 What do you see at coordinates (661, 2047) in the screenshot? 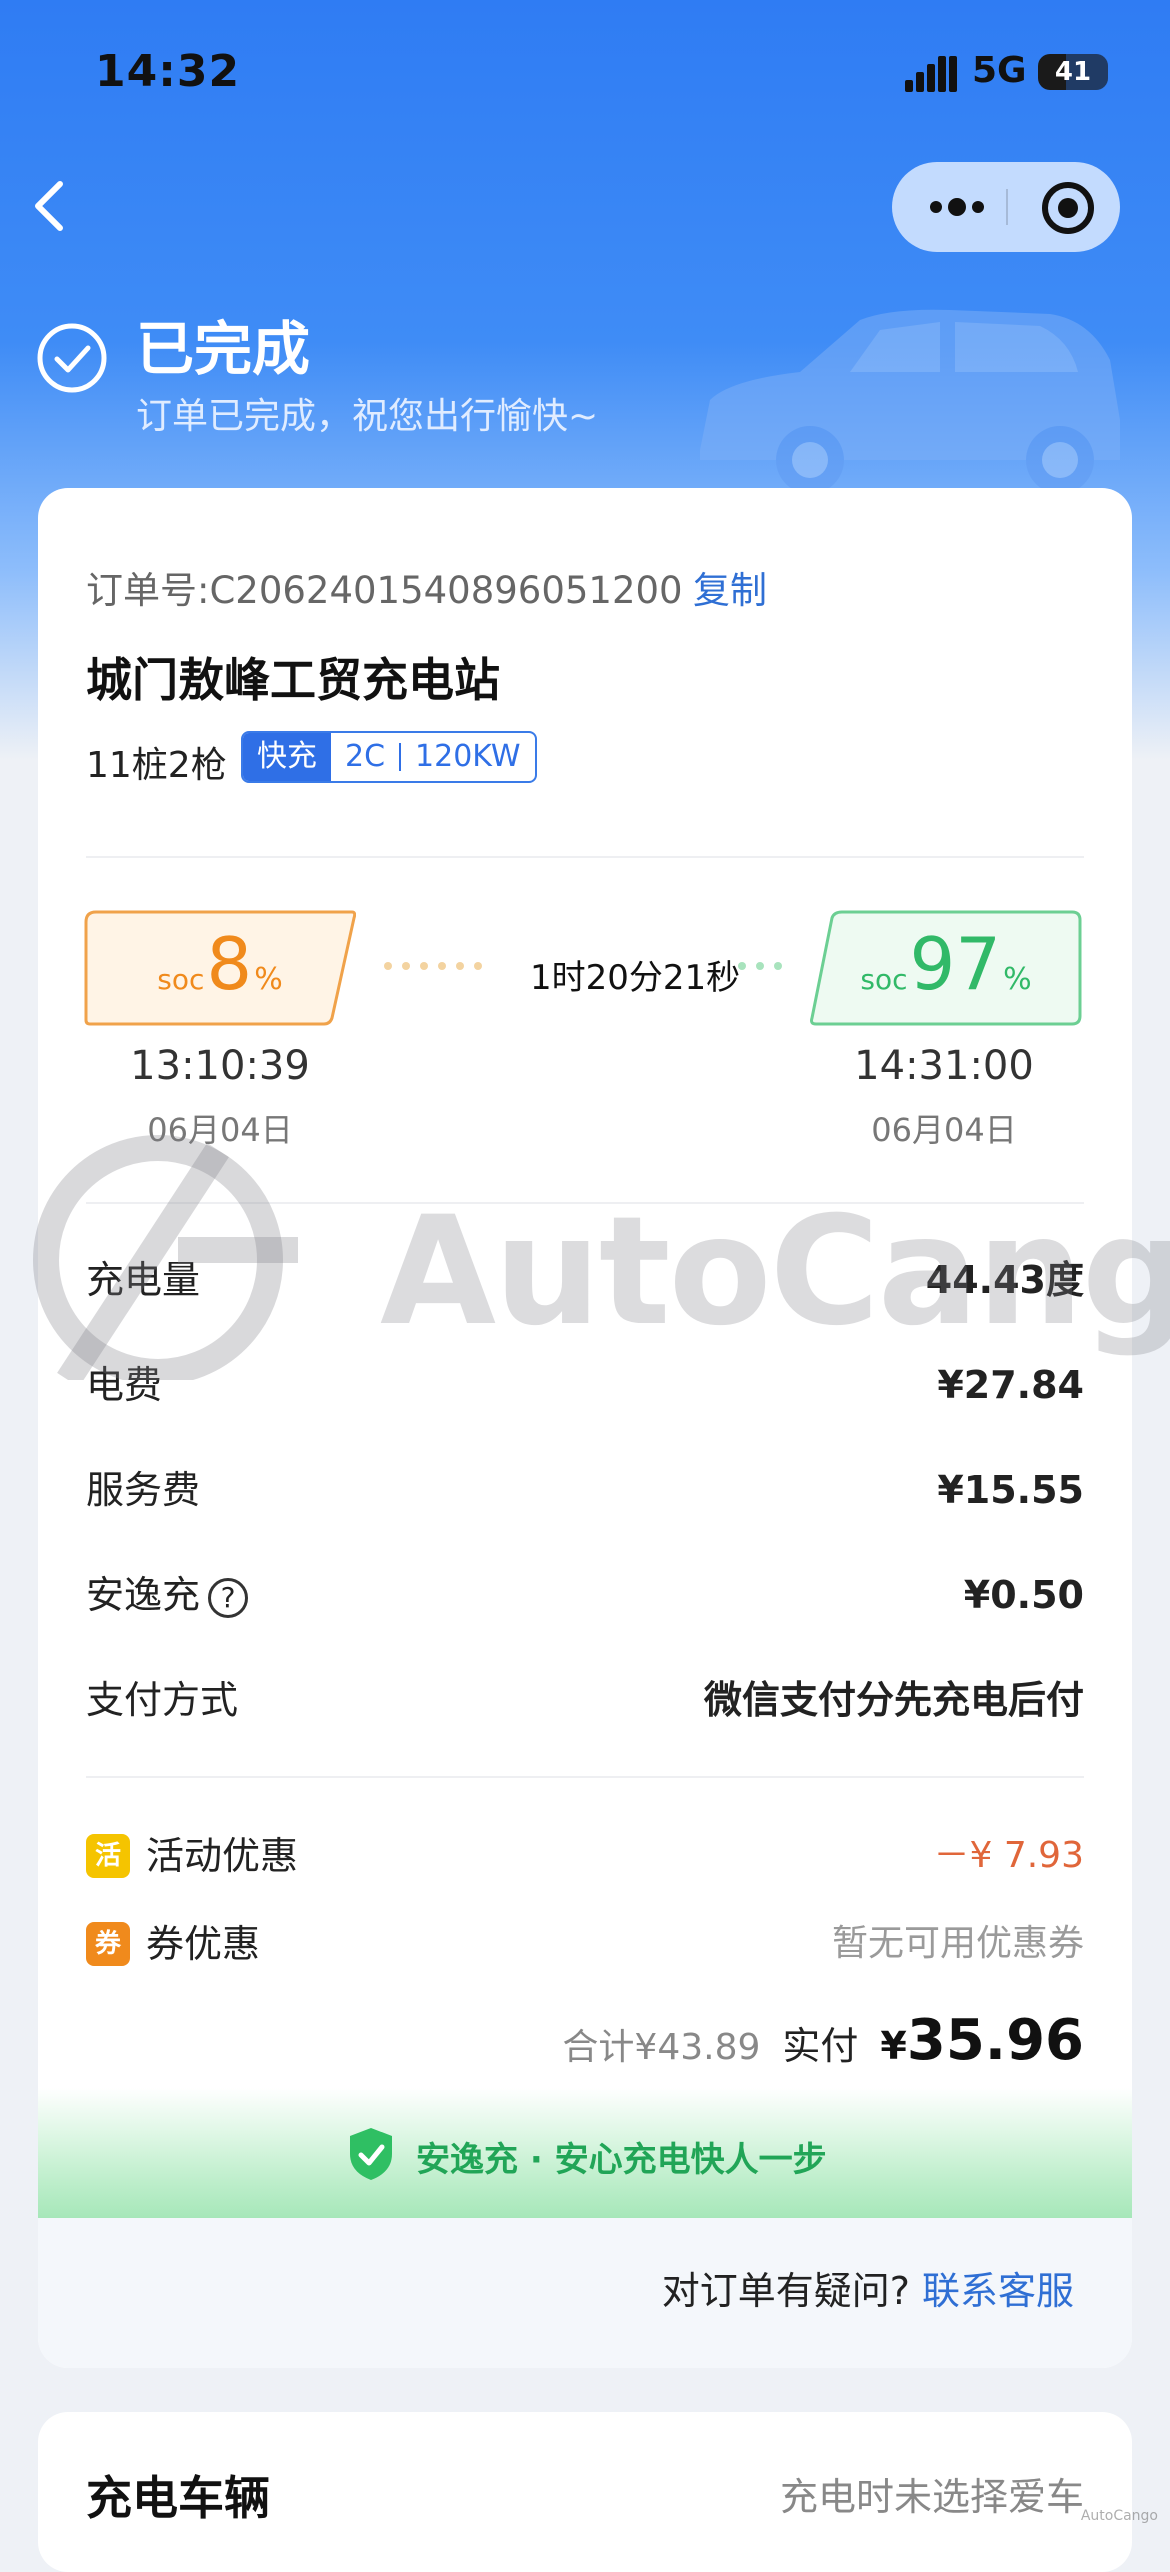
I see `total-amount: 合计¥43.89` at bounding box center [661, 2047].